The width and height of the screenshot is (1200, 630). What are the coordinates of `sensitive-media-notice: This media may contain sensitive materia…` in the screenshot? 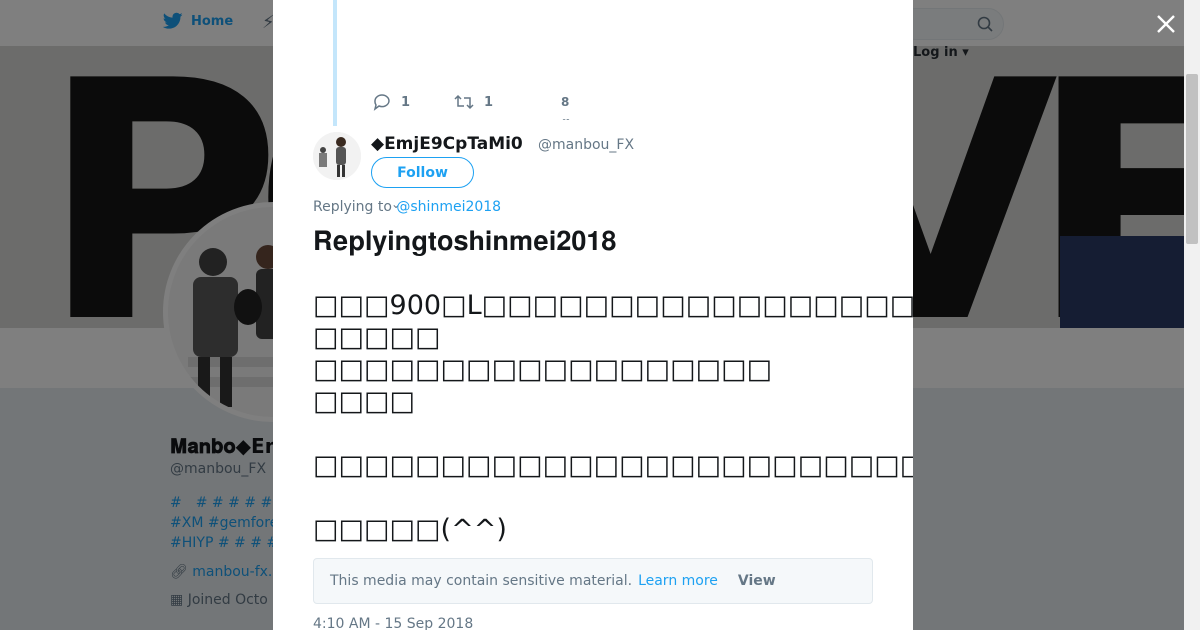 It's located at (593, 581).